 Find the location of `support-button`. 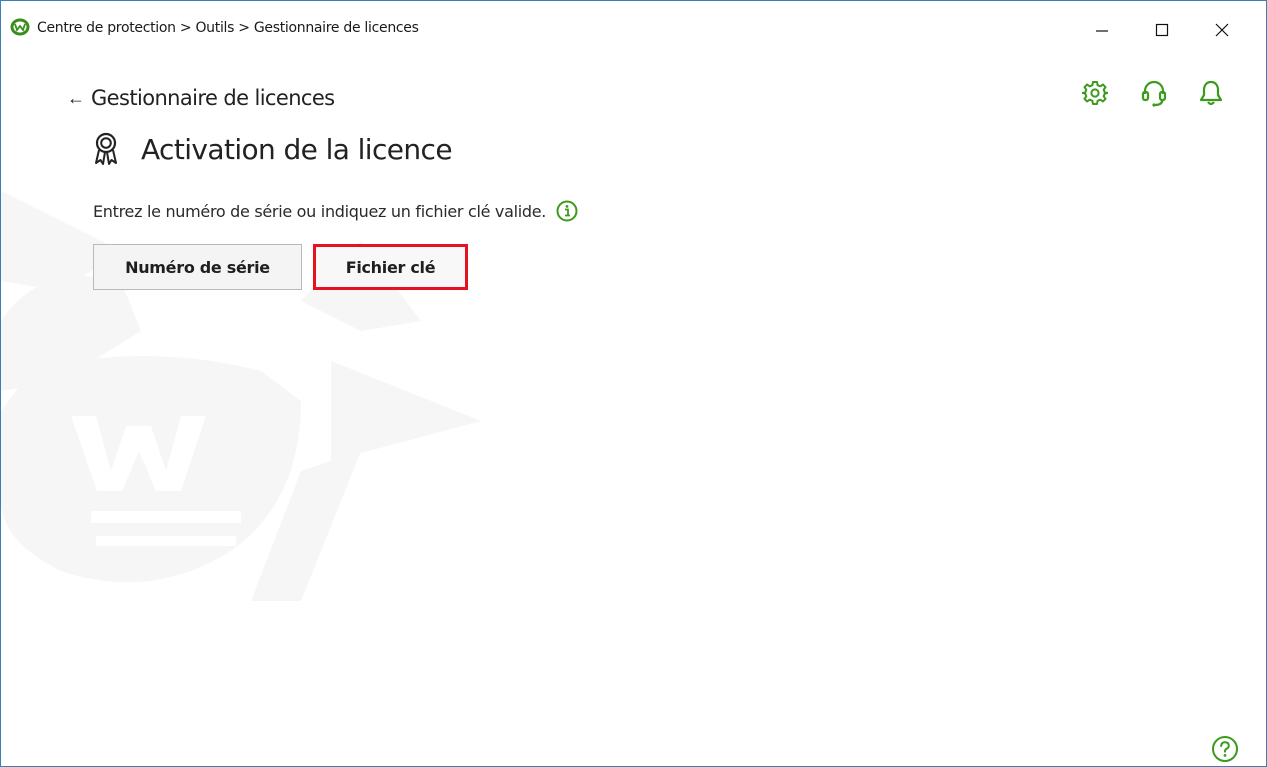

support-button is located at coordinates (1154, 93).